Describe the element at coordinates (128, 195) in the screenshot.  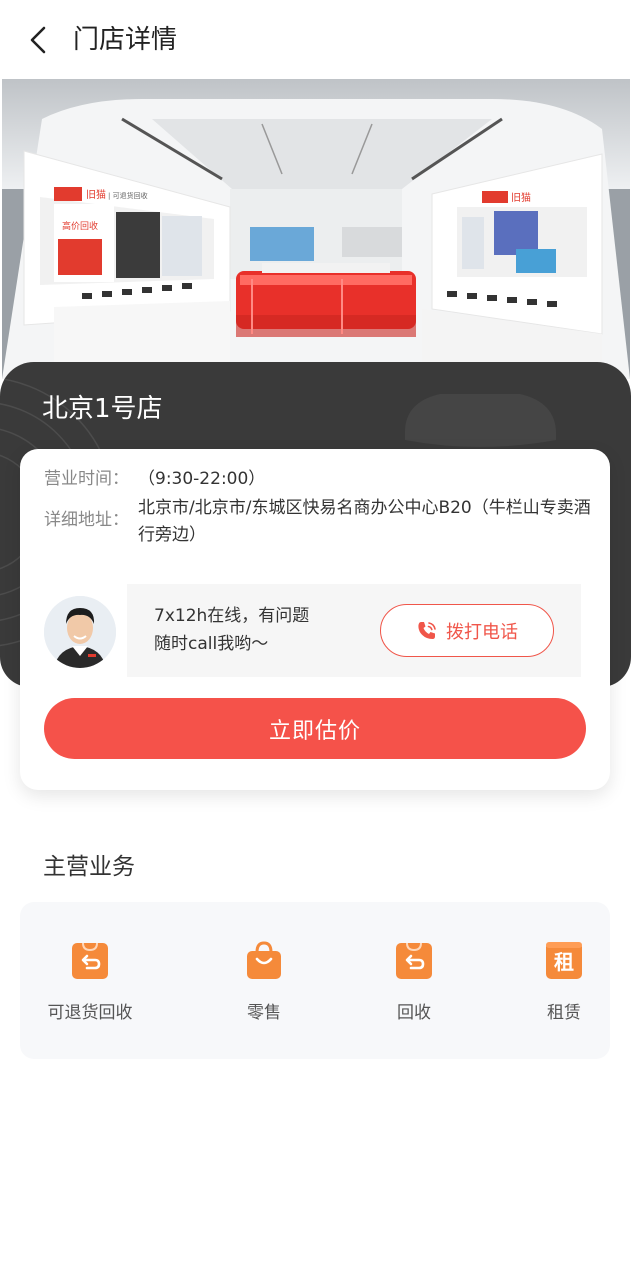
I see `left-banner-sub: | 可退货回收` at that location.